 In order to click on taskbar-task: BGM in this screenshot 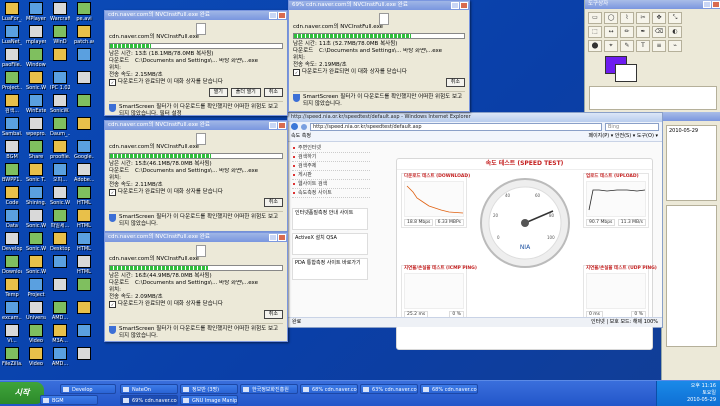, I will do `click(69, 400)`.